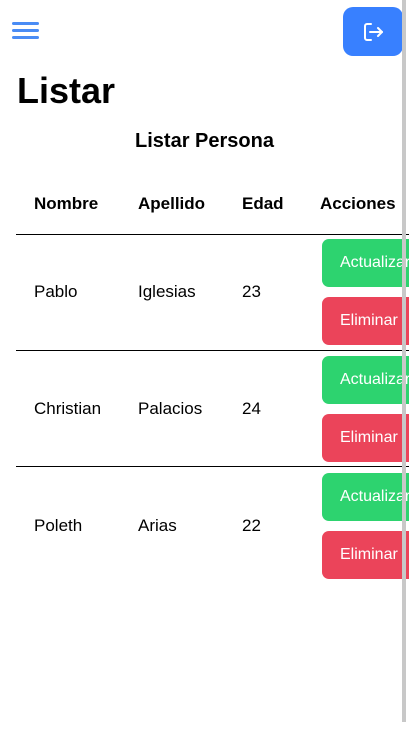  What do you see at coordinates (204, 141) in the screenshot?
I see `table-title: Listar Persona` at bounding box center [204, 141].